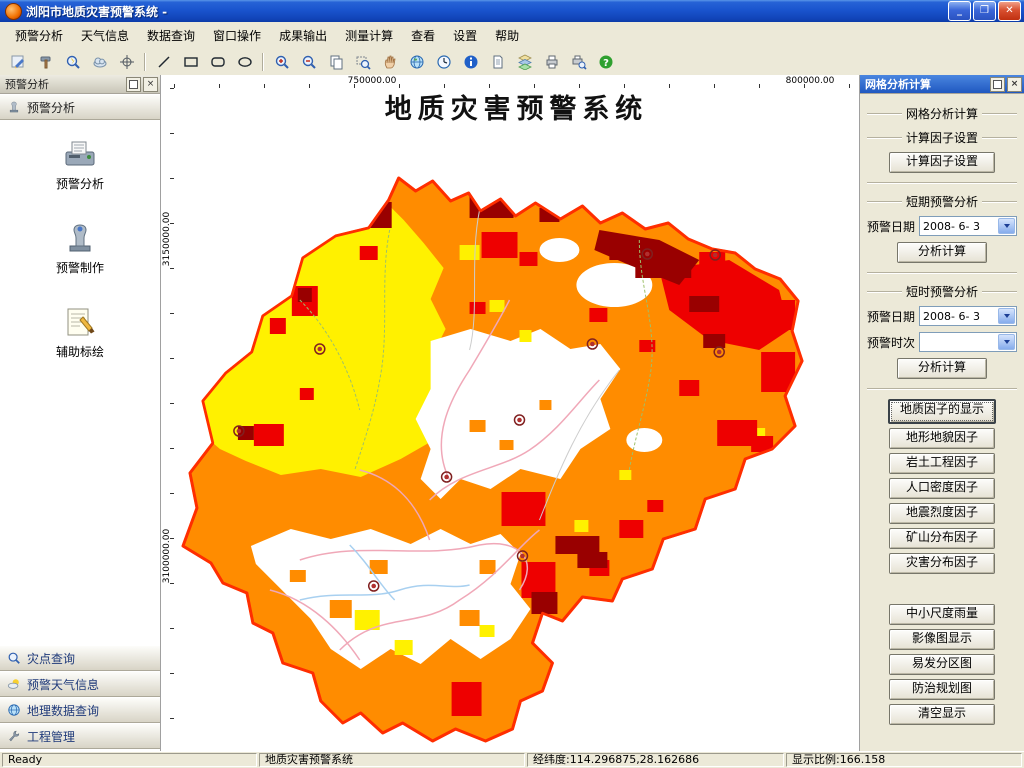 This screenshot has width=1024, height=768. What do you see at coordinates (968, 226) in the screenshot?
I see `short-term-date-combo: 2008- 6- 3` at bounding box center [968, 226].